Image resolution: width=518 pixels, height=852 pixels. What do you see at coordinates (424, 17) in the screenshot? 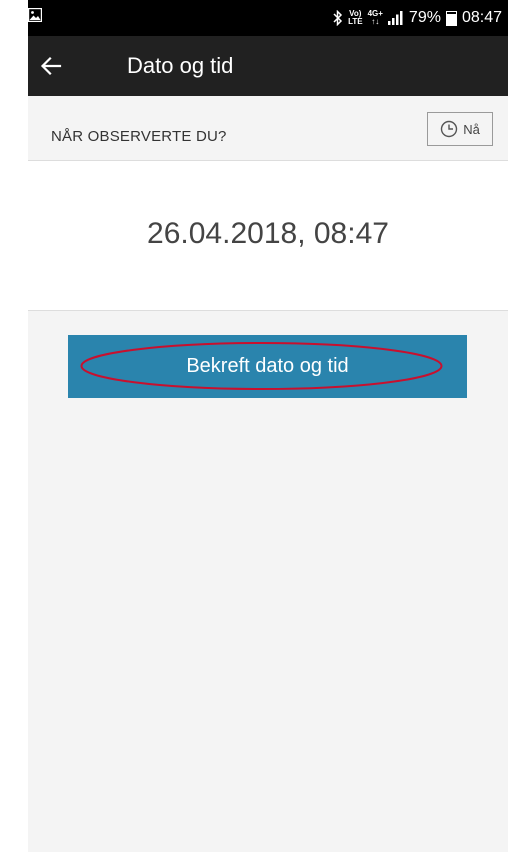
I see `battery-percent: 79%` at bounding box center [424, 17].